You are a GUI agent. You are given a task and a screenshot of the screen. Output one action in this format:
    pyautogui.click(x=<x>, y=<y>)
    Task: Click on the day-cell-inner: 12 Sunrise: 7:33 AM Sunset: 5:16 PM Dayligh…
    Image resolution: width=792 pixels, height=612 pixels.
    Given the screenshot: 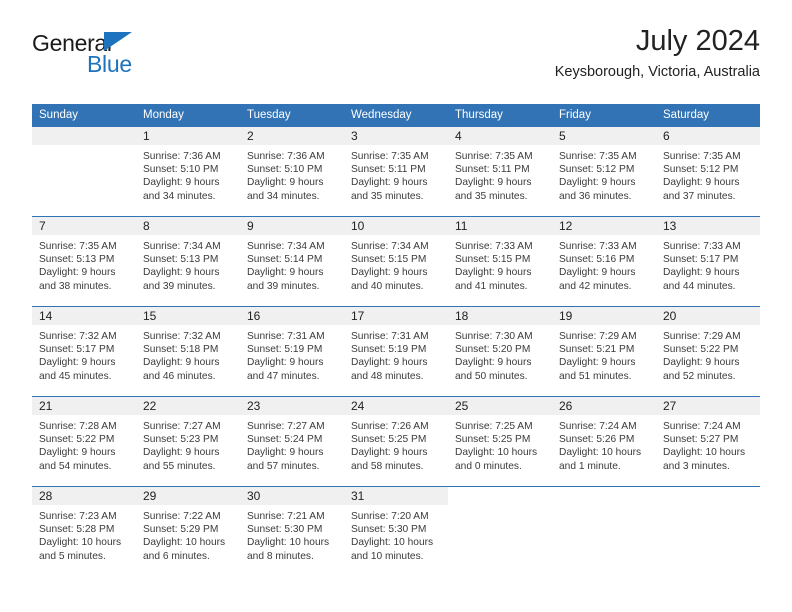 What is the action you would take?
    pyautogui.click(x=604, y=261)
    